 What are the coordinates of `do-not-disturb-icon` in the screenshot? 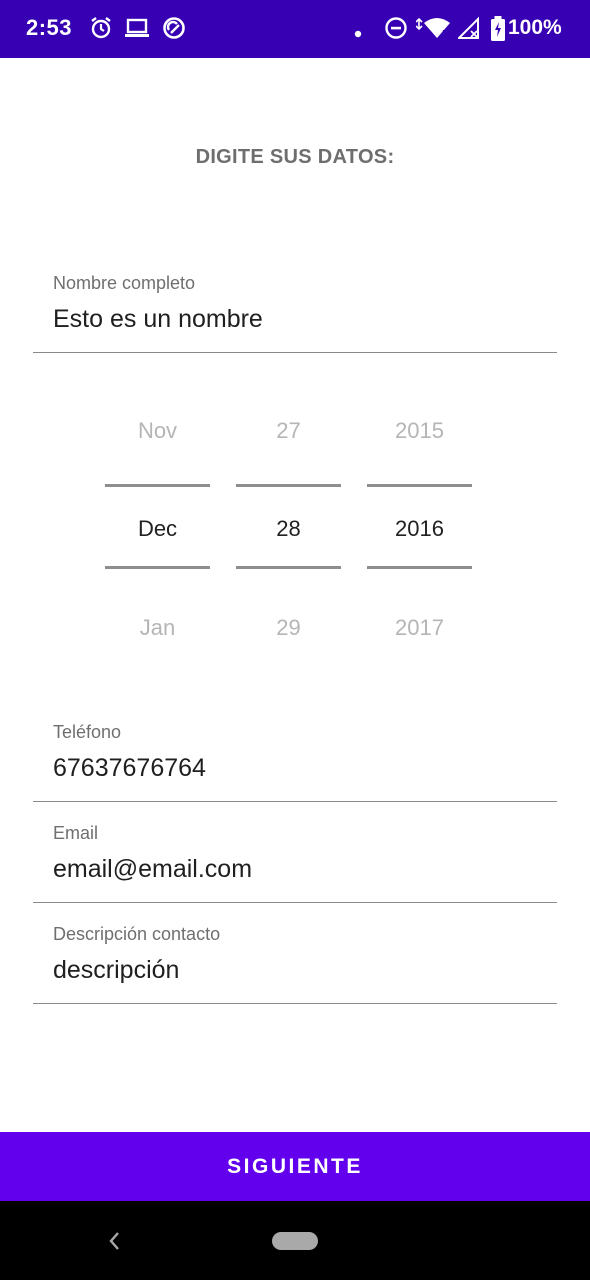 It's located at (396, 30).